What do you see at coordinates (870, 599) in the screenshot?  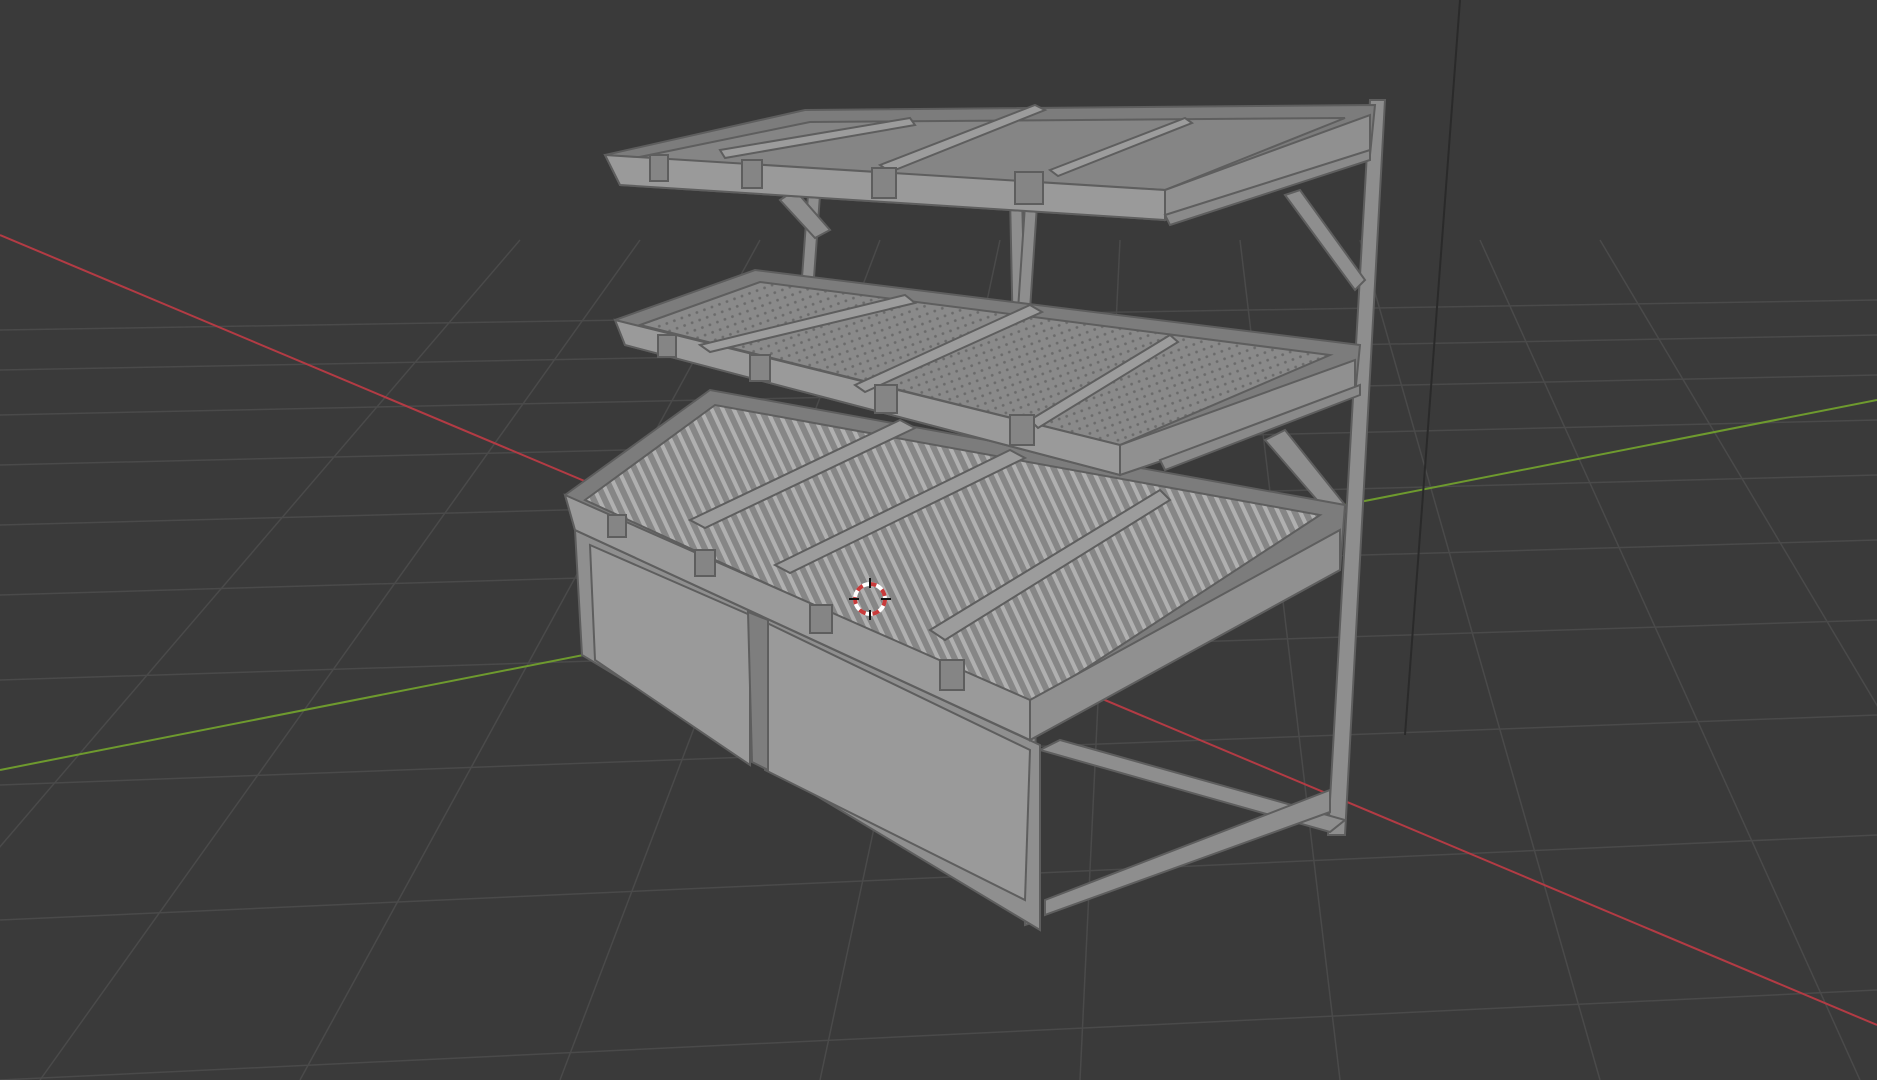 I see `3d-cursor-icon` at bounding box center [870, 599].